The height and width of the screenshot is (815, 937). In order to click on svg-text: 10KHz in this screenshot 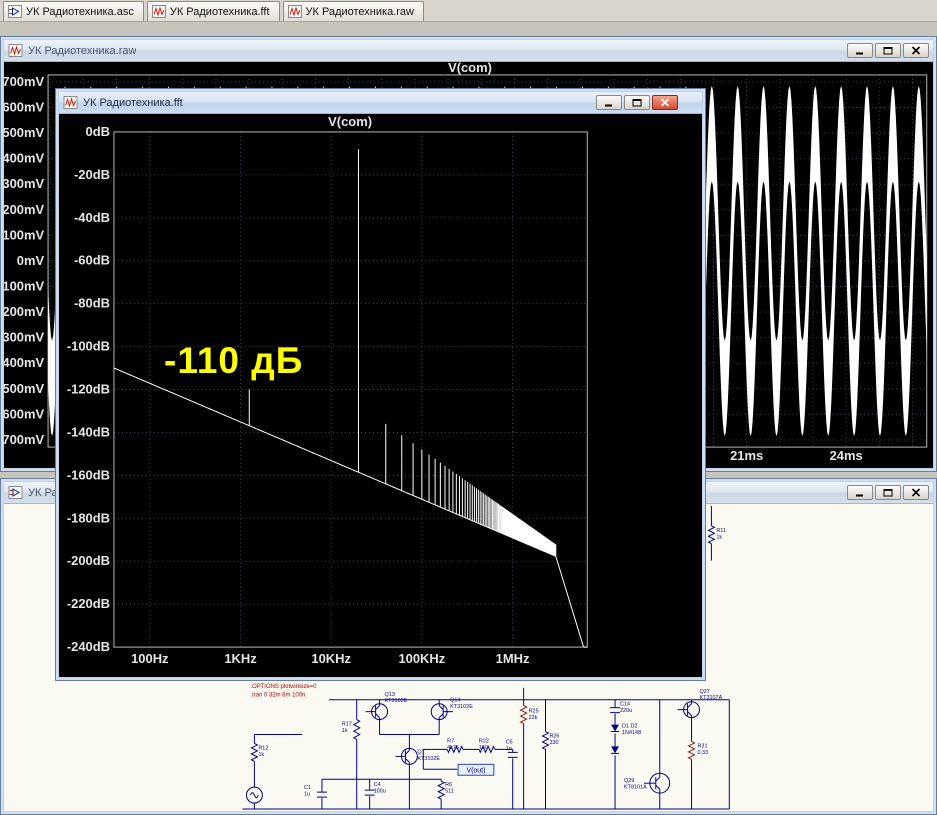, I will do `click(331, 658)`.